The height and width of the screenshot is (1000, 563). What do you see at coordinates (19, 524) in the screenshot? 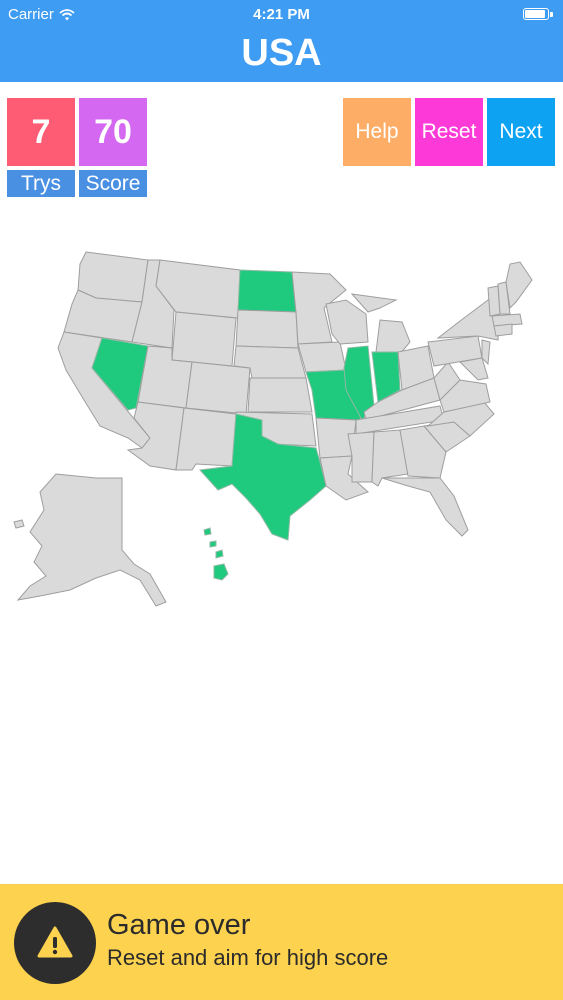
I see `state-alaska-island` at bounding box center [19, 524].